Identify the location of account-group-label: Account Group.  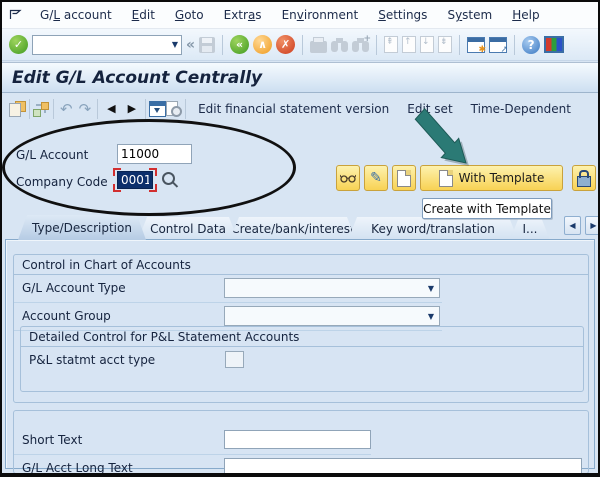
(66, 316).